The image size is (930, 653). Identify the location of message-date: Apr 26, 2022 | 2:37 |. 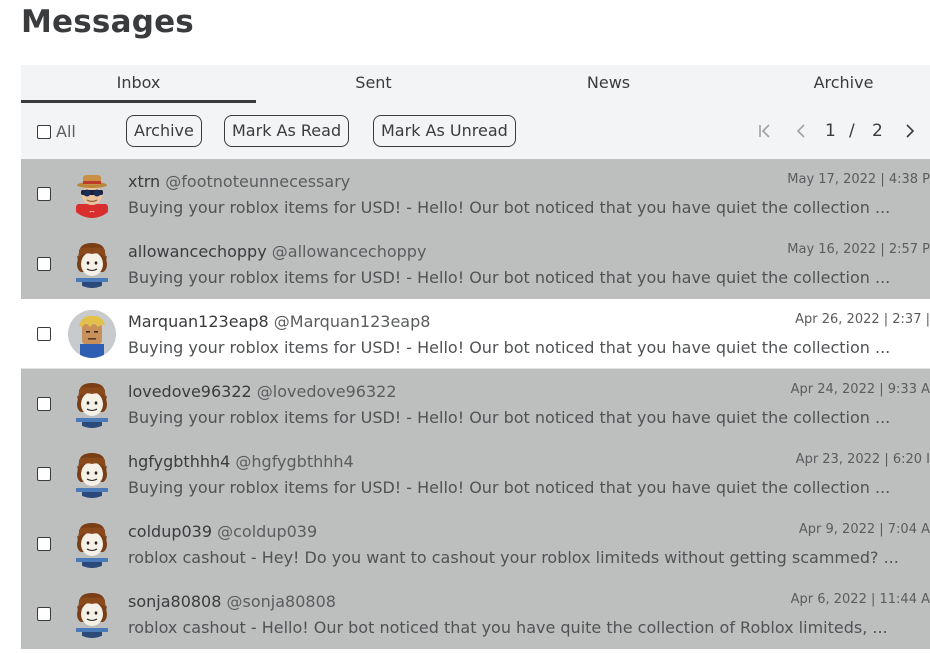
(862, 319).